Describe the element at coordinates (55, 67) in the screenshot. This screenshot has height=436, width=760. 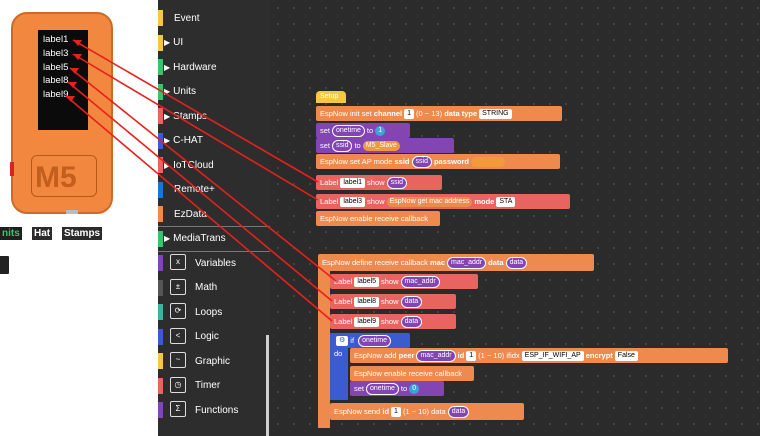
I see `screen-label-5: label5` at that location.